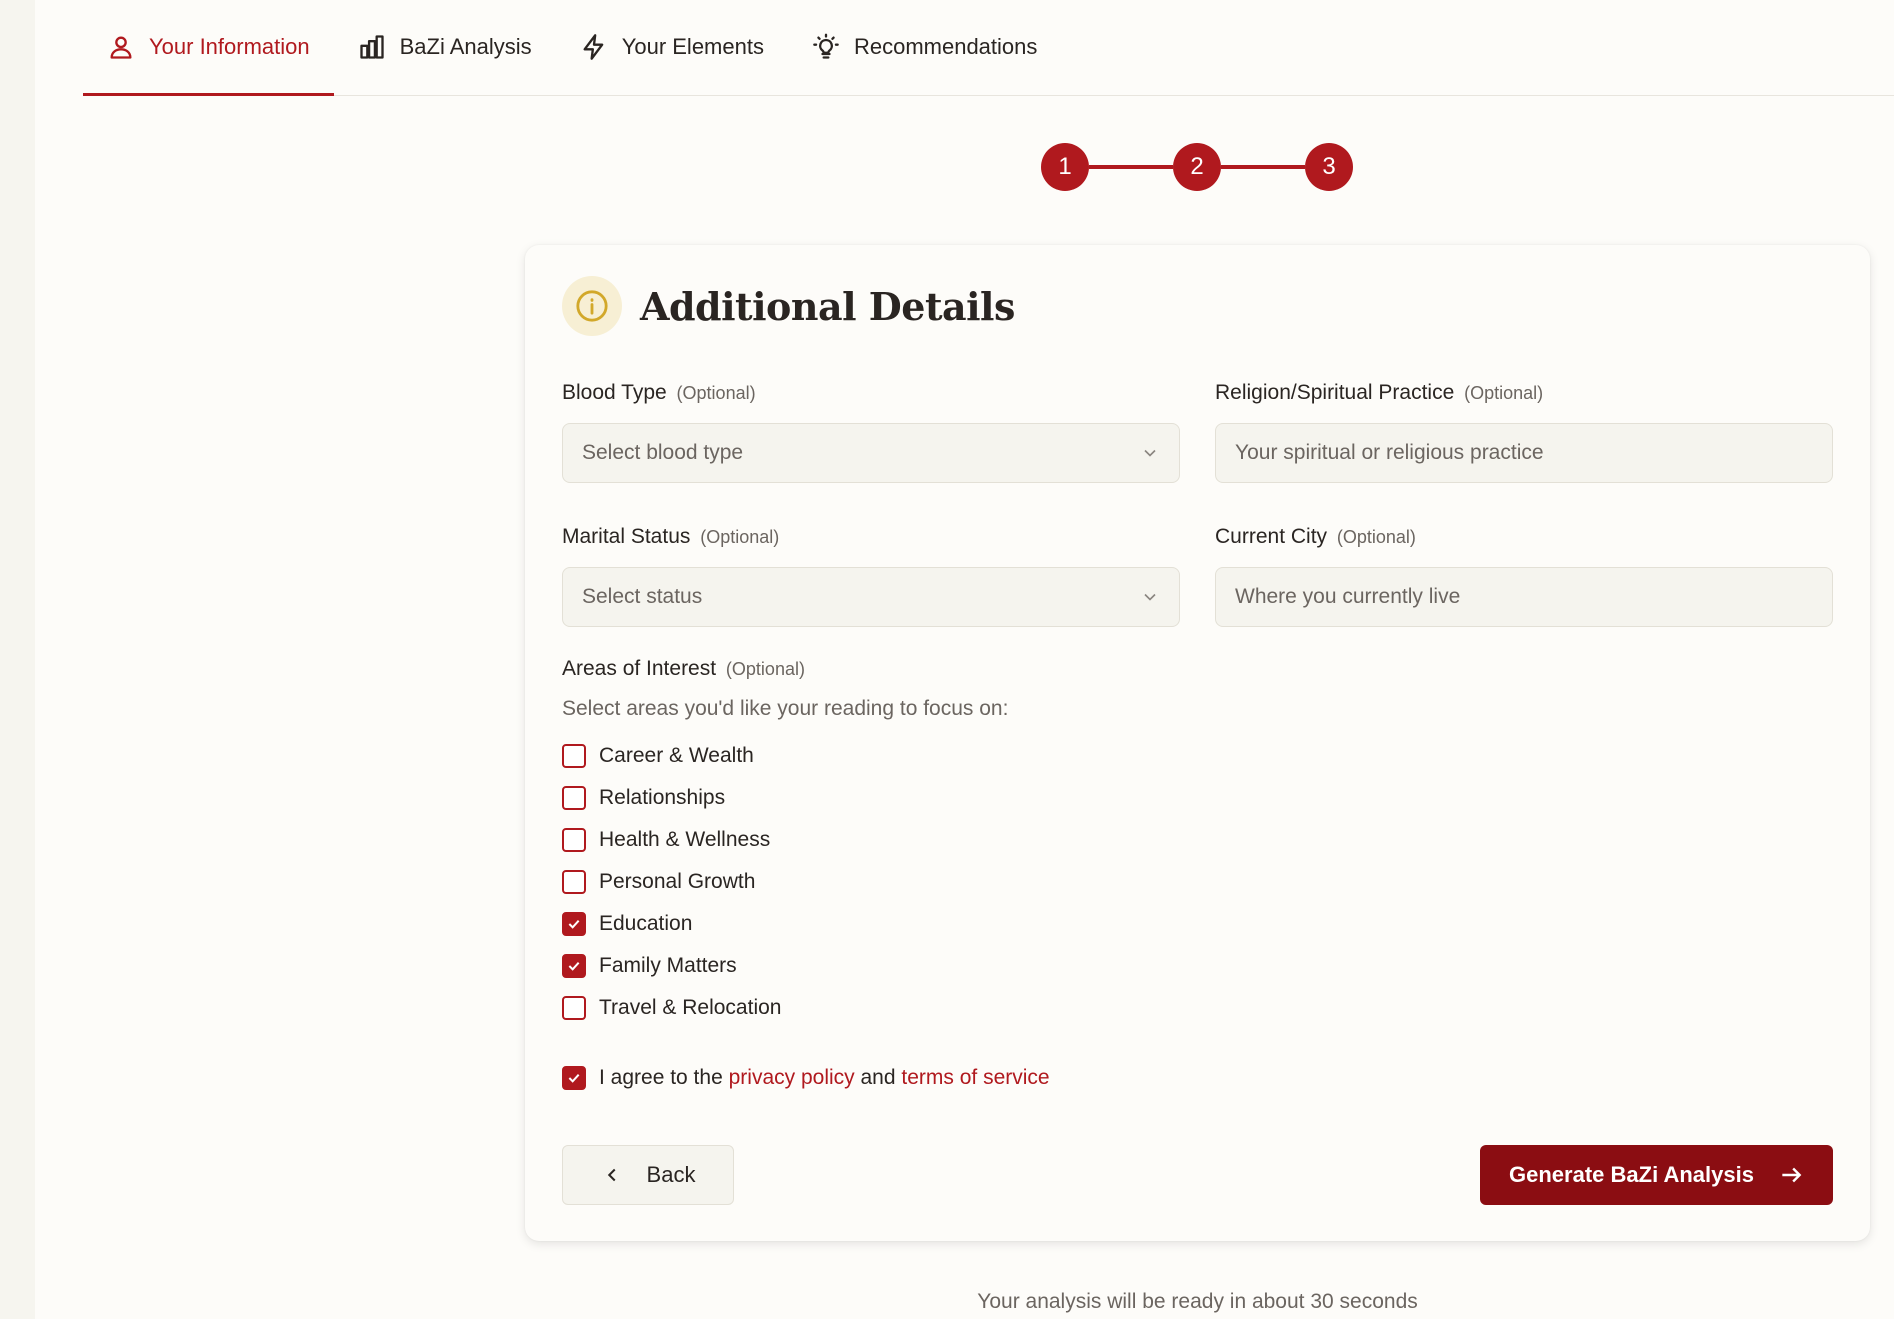 Image resolution: width=1894 pixels, height=1319 pixels. I want to click on select-placeholder: Select status, so click(642, 596).